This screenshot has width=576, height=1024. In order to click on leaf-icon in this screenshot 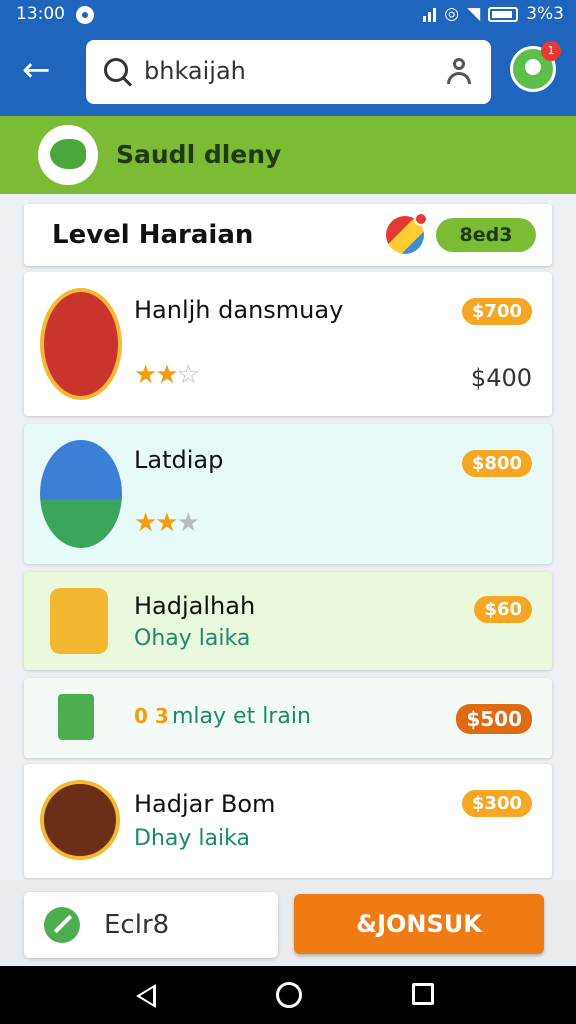, I will do `click(62, 925)`.